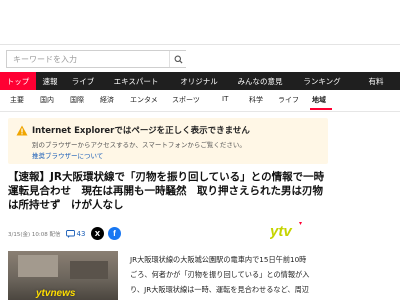 This screenshot has height=300, width=400. I want to click on comment-icon, so click(70, 234).